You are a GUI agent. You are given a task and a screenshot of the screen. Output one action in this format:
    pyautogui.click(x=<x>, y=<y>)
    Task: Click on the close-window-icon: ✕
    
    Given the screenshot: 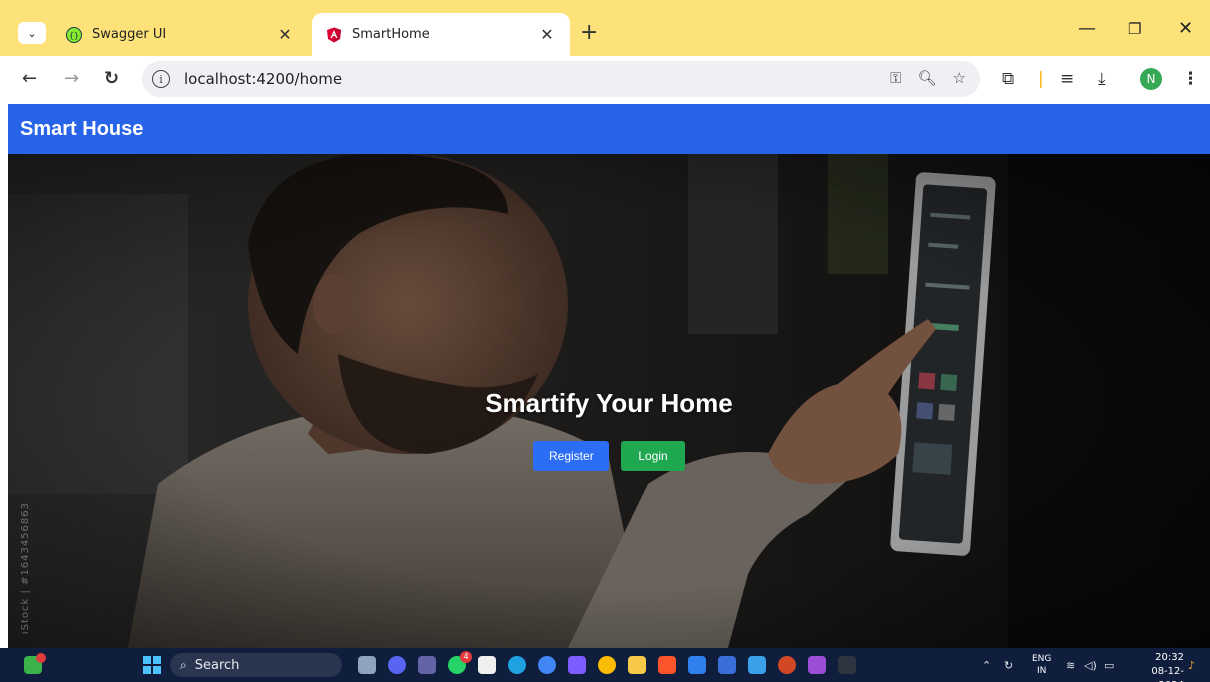 What is the action you would take?
    pyautogui.click(x=1185, y=28)
    